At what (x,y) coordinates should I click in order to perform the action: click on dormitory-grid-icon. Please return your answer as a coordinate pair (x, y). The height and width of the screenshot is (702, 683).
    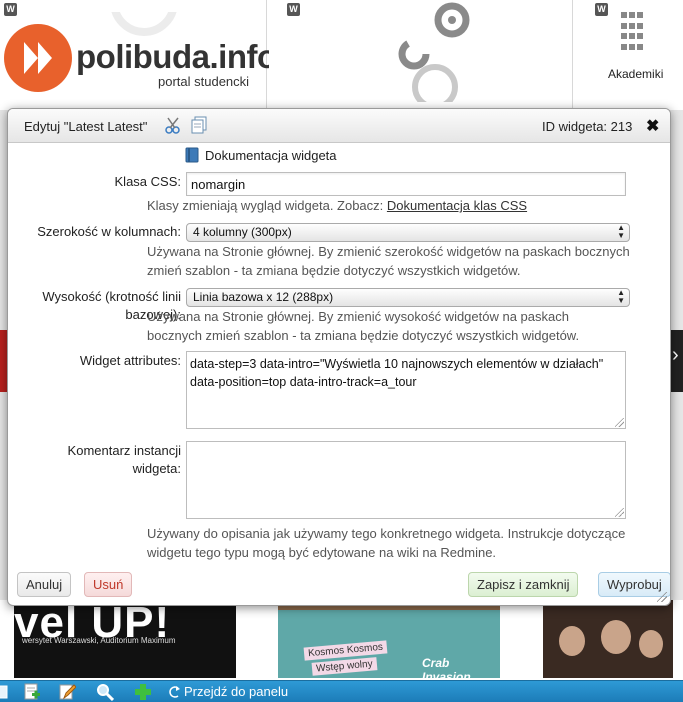
    Looking at the image, I should click on (633, 32).